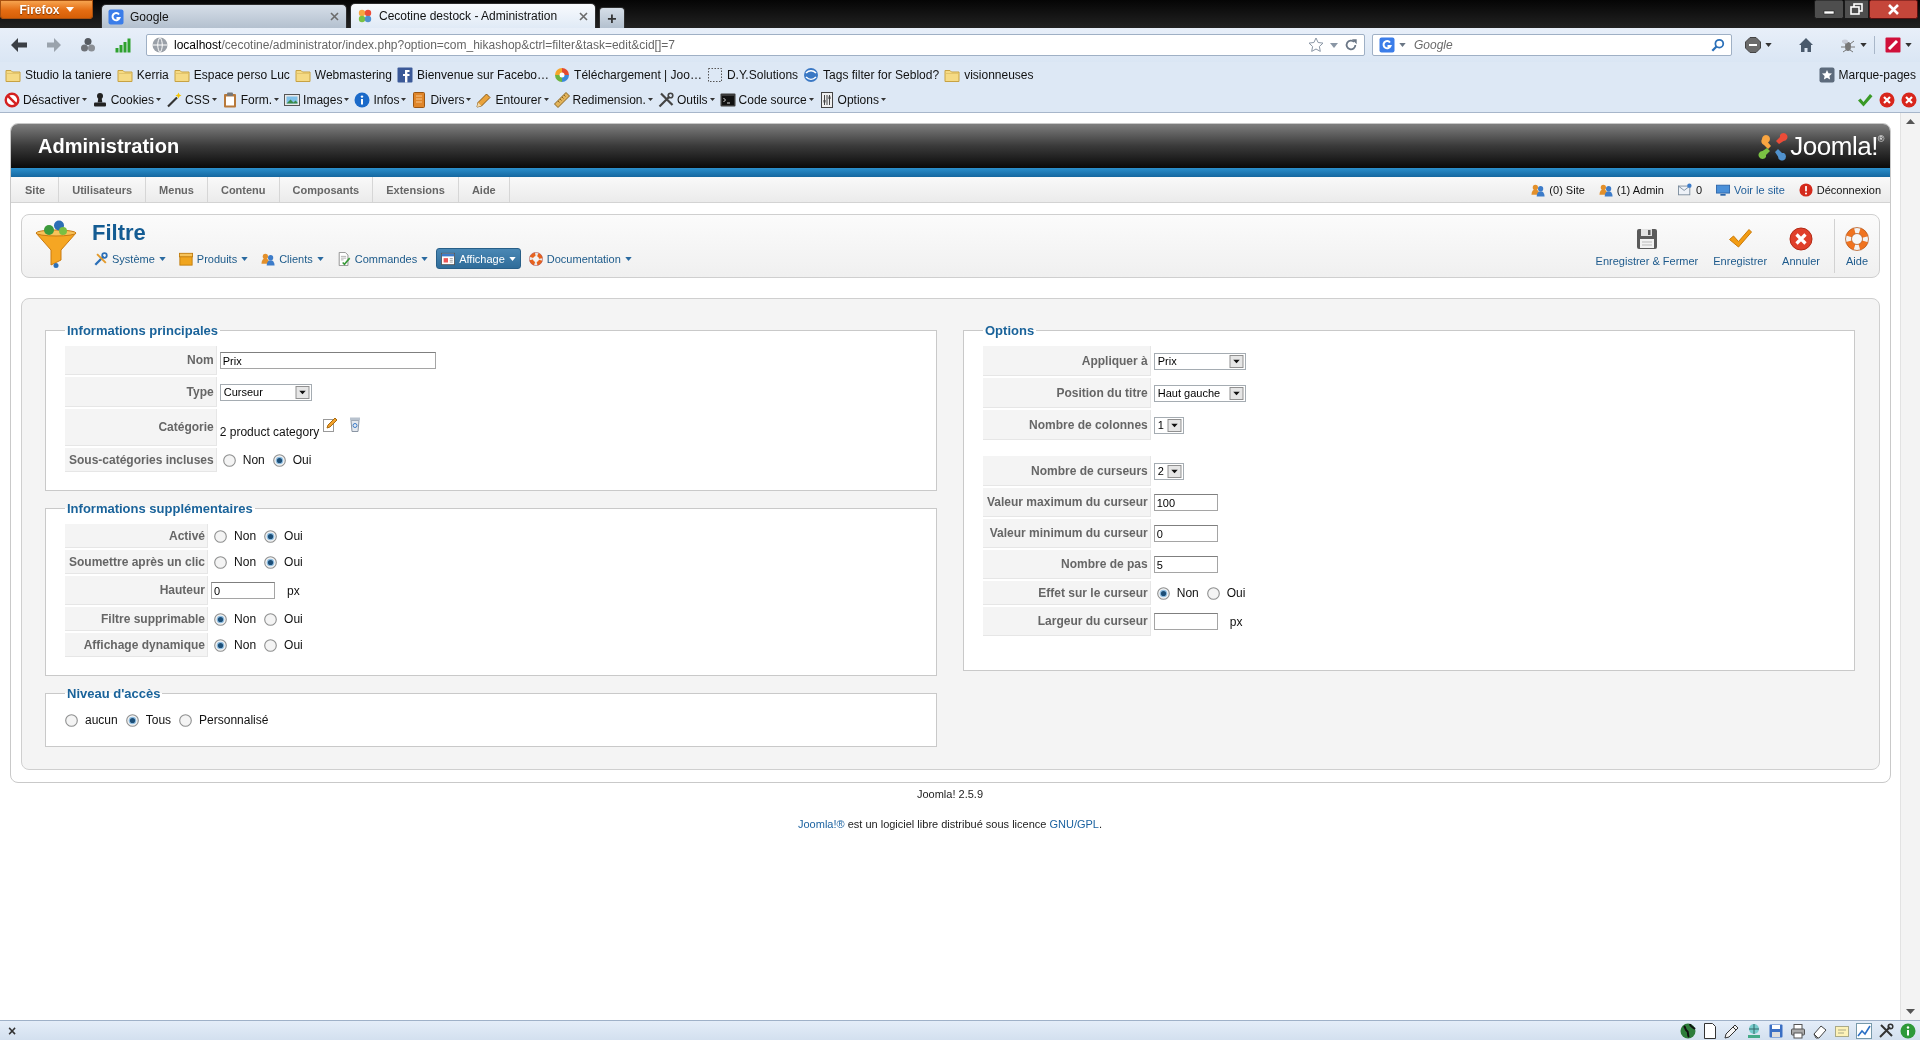 The width and height of the screenshot is (1920, 1040). What do you see at coordinates (45, 99) in the screenshot?
I see `toolbar-menu-button: Désactiver` at bounding box center [45, 99].